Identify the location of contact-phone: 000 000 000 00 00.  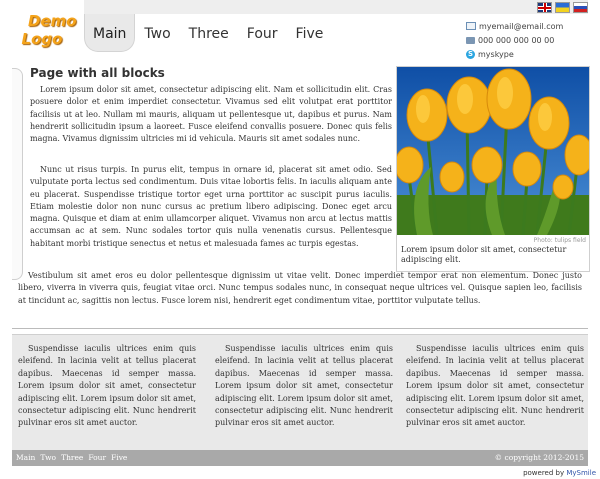
(514, 40).